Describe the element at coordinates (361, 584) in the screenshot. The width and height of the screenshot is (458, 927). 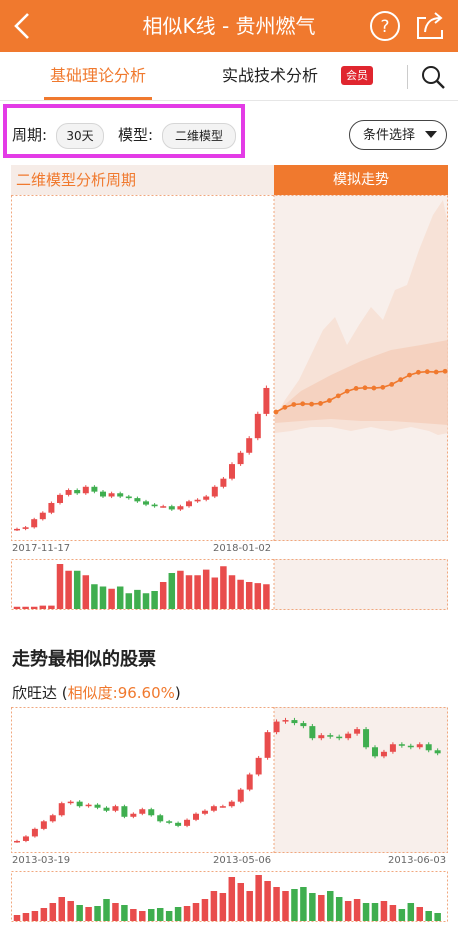
I see `volume-simulation-zone` at that location.